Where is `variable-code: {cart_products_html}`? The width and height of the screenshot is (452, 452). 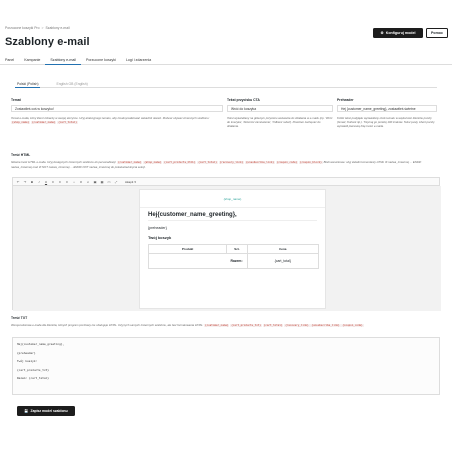
variable-code: {cart_products_html} is located at coordinates (180, 162).